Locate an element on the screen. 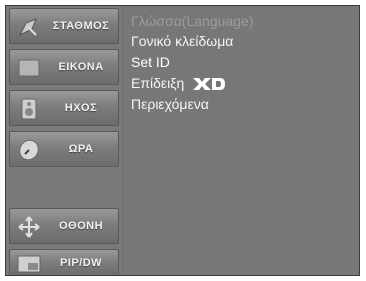 This screenshot has height=281, width=366. sidebar-item-pip: PIP/DW is located at coordinates (64, 262).